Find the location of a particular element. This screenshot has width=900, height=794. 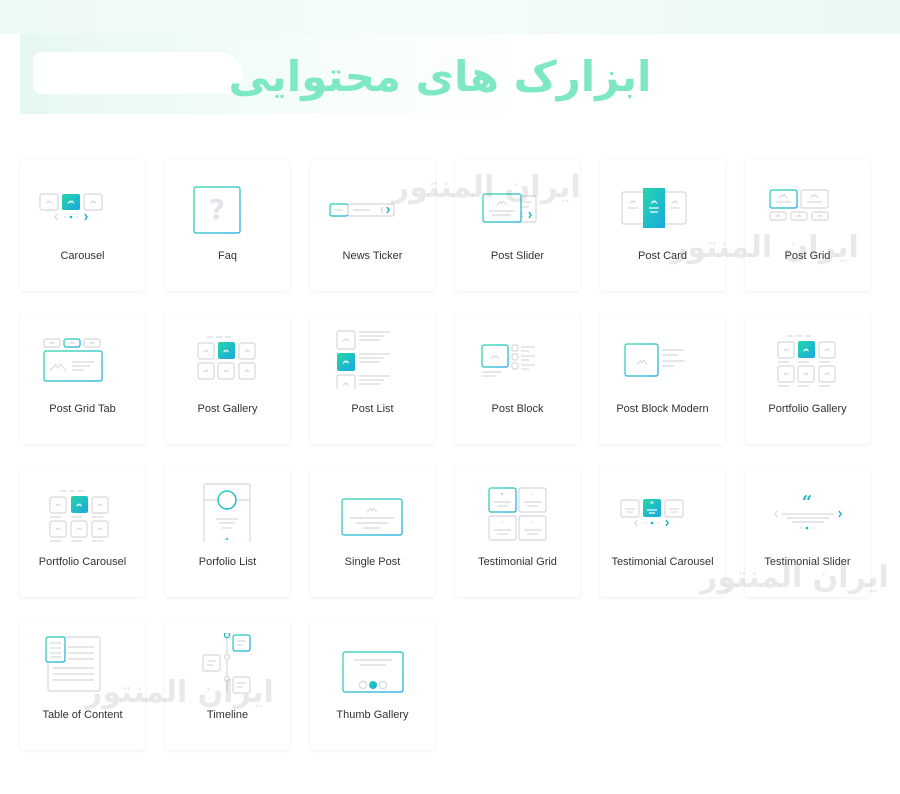

widget-card-table-of-content: Table of Content is located at coordinates (82, 684).